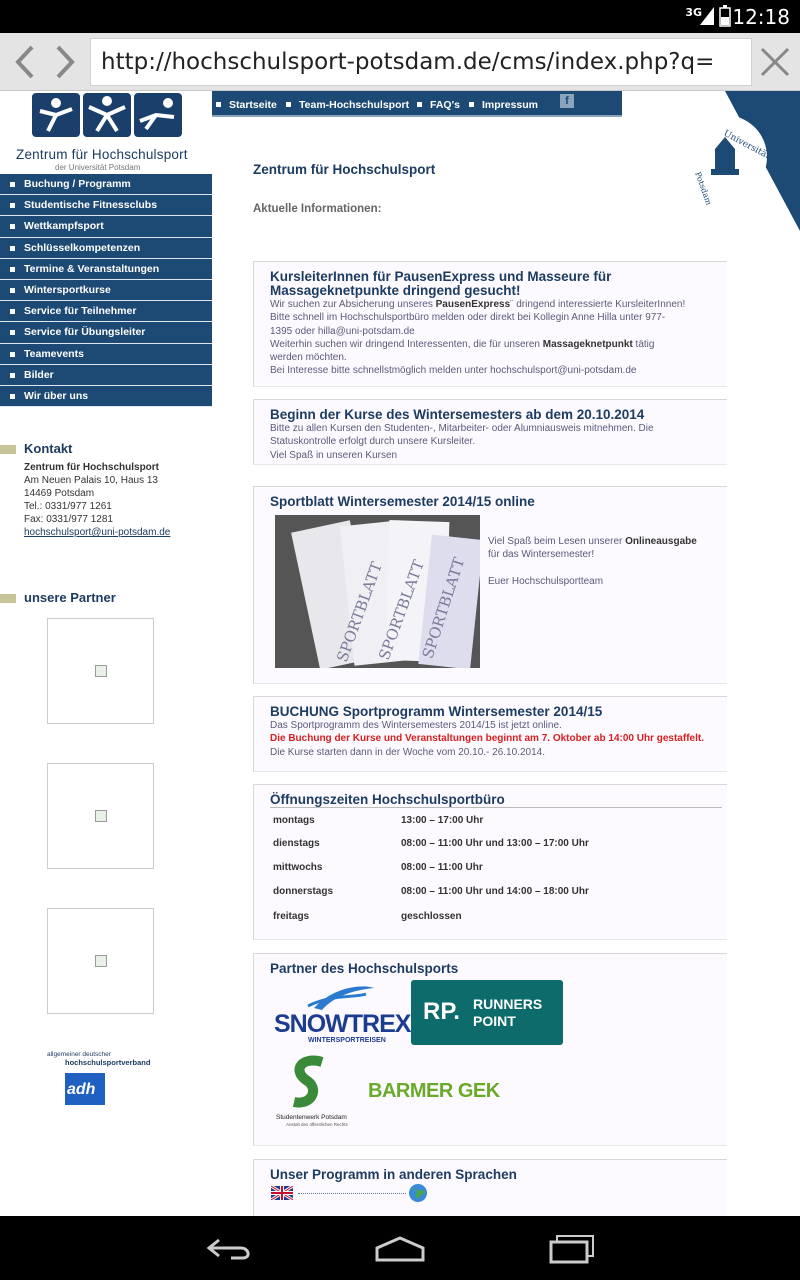 This screenshot has width=800, height=1280. Describe the element at coordinates (445, 105) in the screenshot. I see `topnav-faq: FAQ's` at that location.